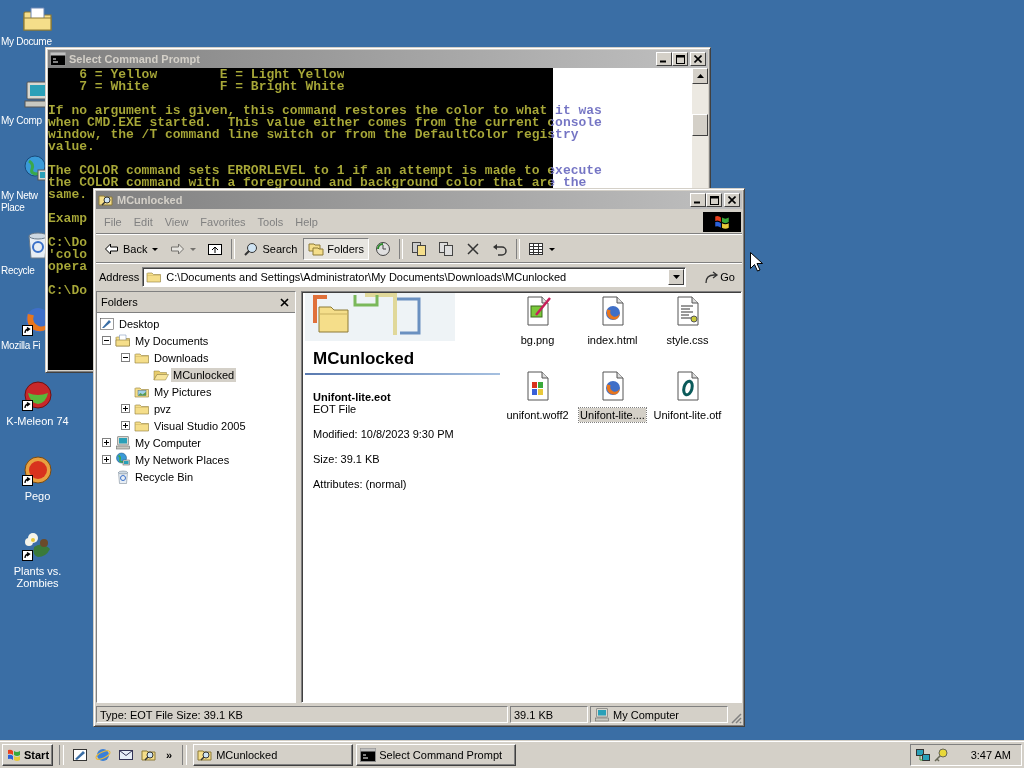 The image size is (1024, 768). Describe the element at coordinates (112, 249) in the screenshot. I see `back-arrow-icon` at that location.